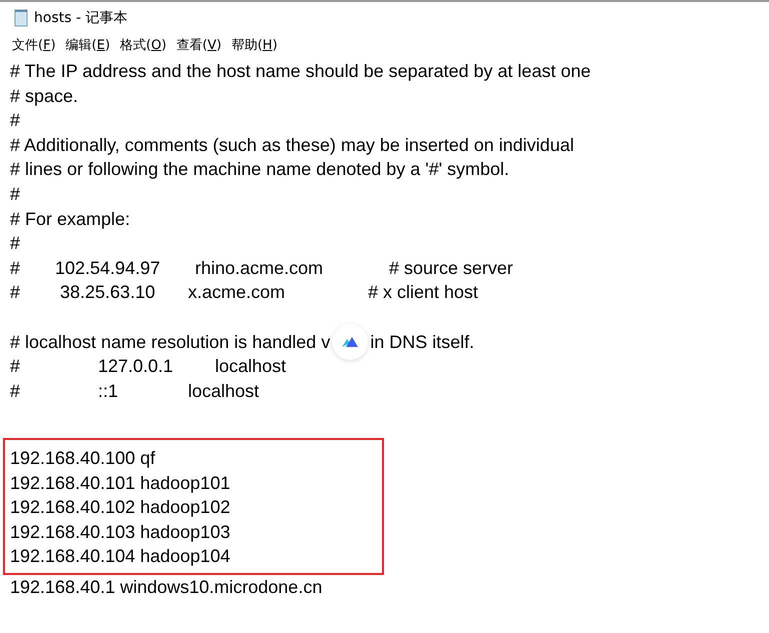  What do you see at coordinates (300, 71) in the screenshot?
I see `text-line: # The IP address and the host name should be separated by at least one` at bounding box center [300, 71].